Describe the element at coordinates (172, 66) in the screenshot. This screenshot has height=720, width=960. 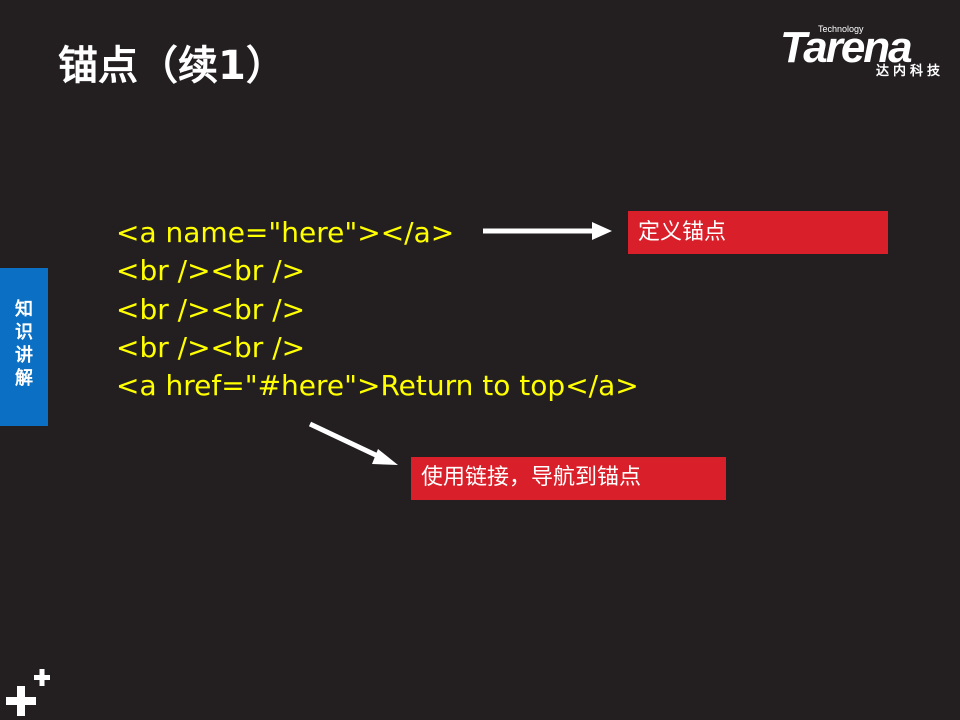
I see `slide-title: 锚点（续1）` at that location.